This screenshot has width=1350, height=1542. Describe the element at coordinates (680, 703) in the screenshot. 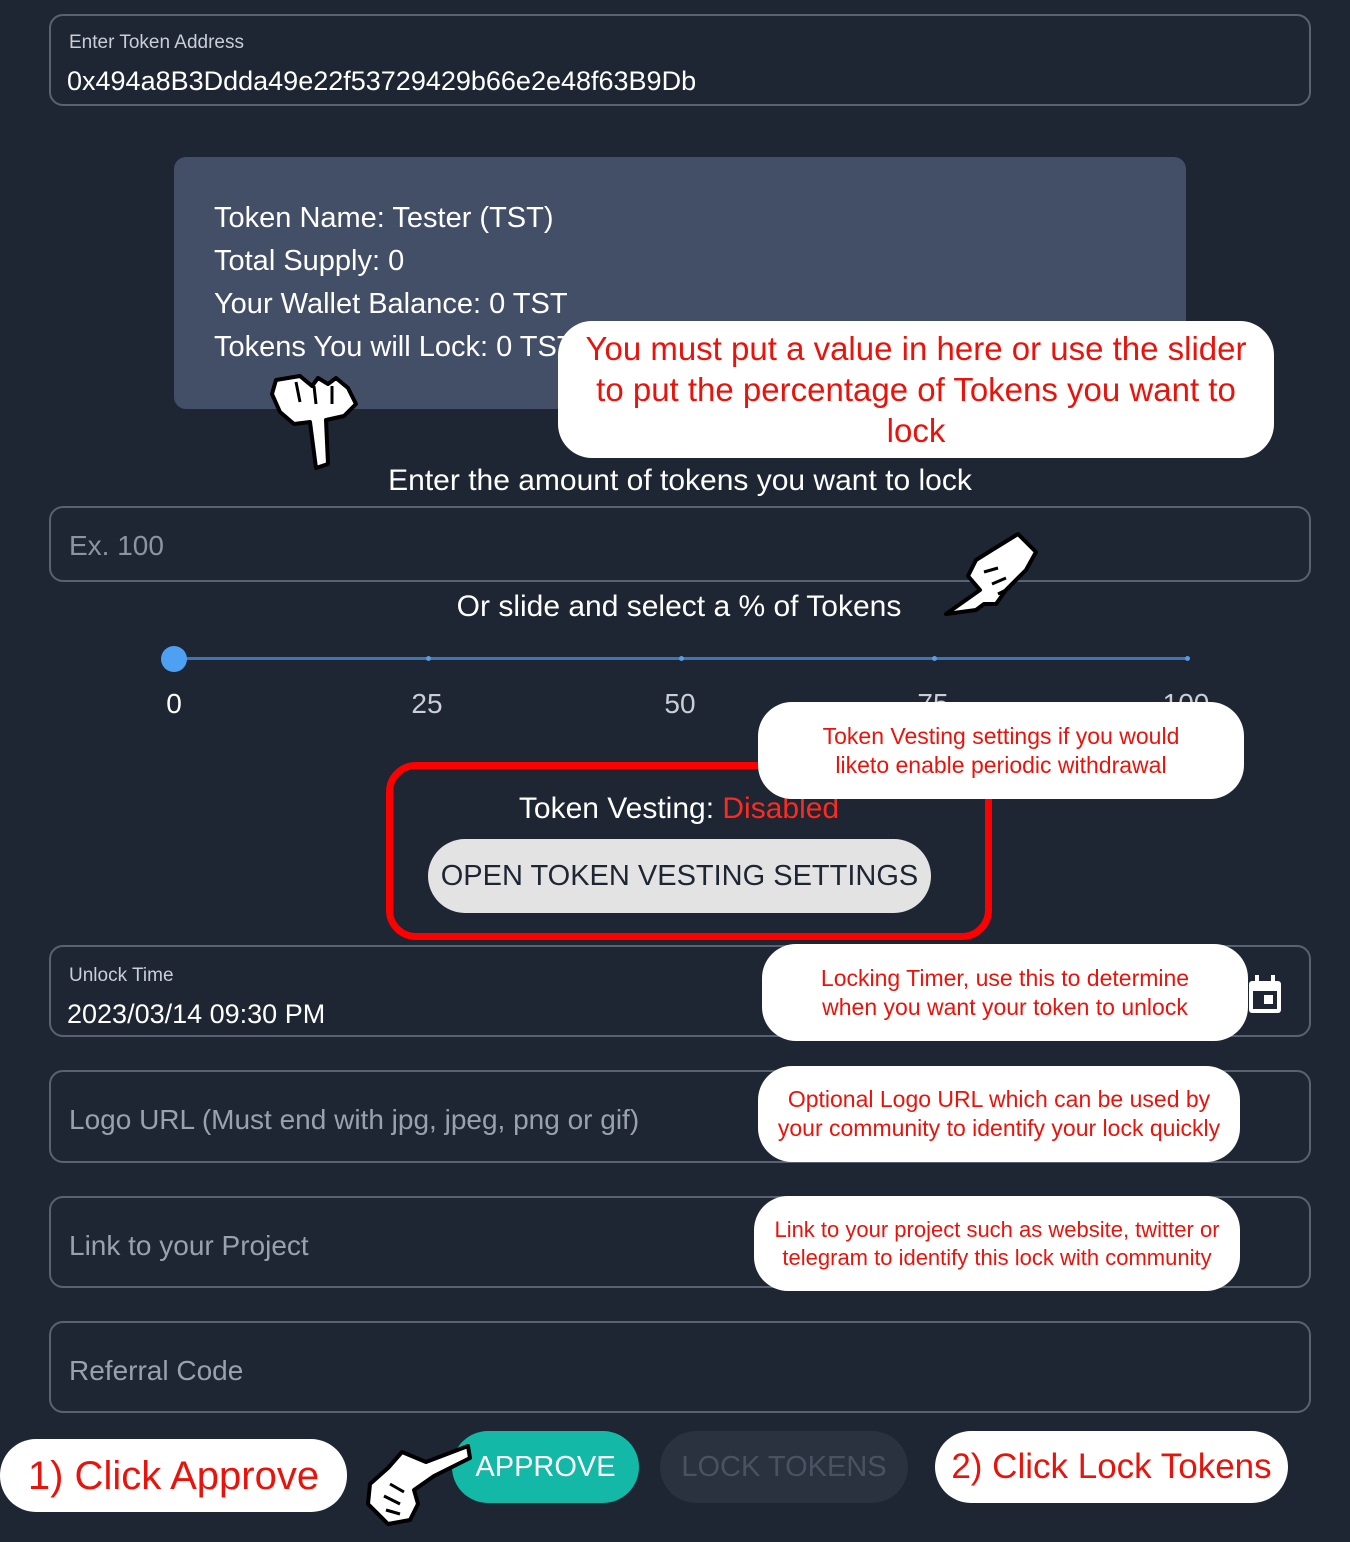

I see `slider-mark-50: 50` at that location.